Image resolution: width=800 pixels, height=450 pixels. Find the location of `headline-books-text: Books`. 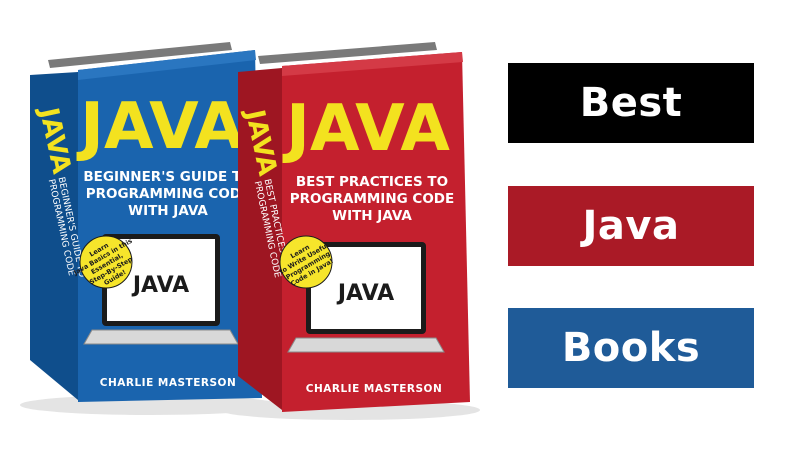

headline-books-text: Books is located at coordinates (631, 348).